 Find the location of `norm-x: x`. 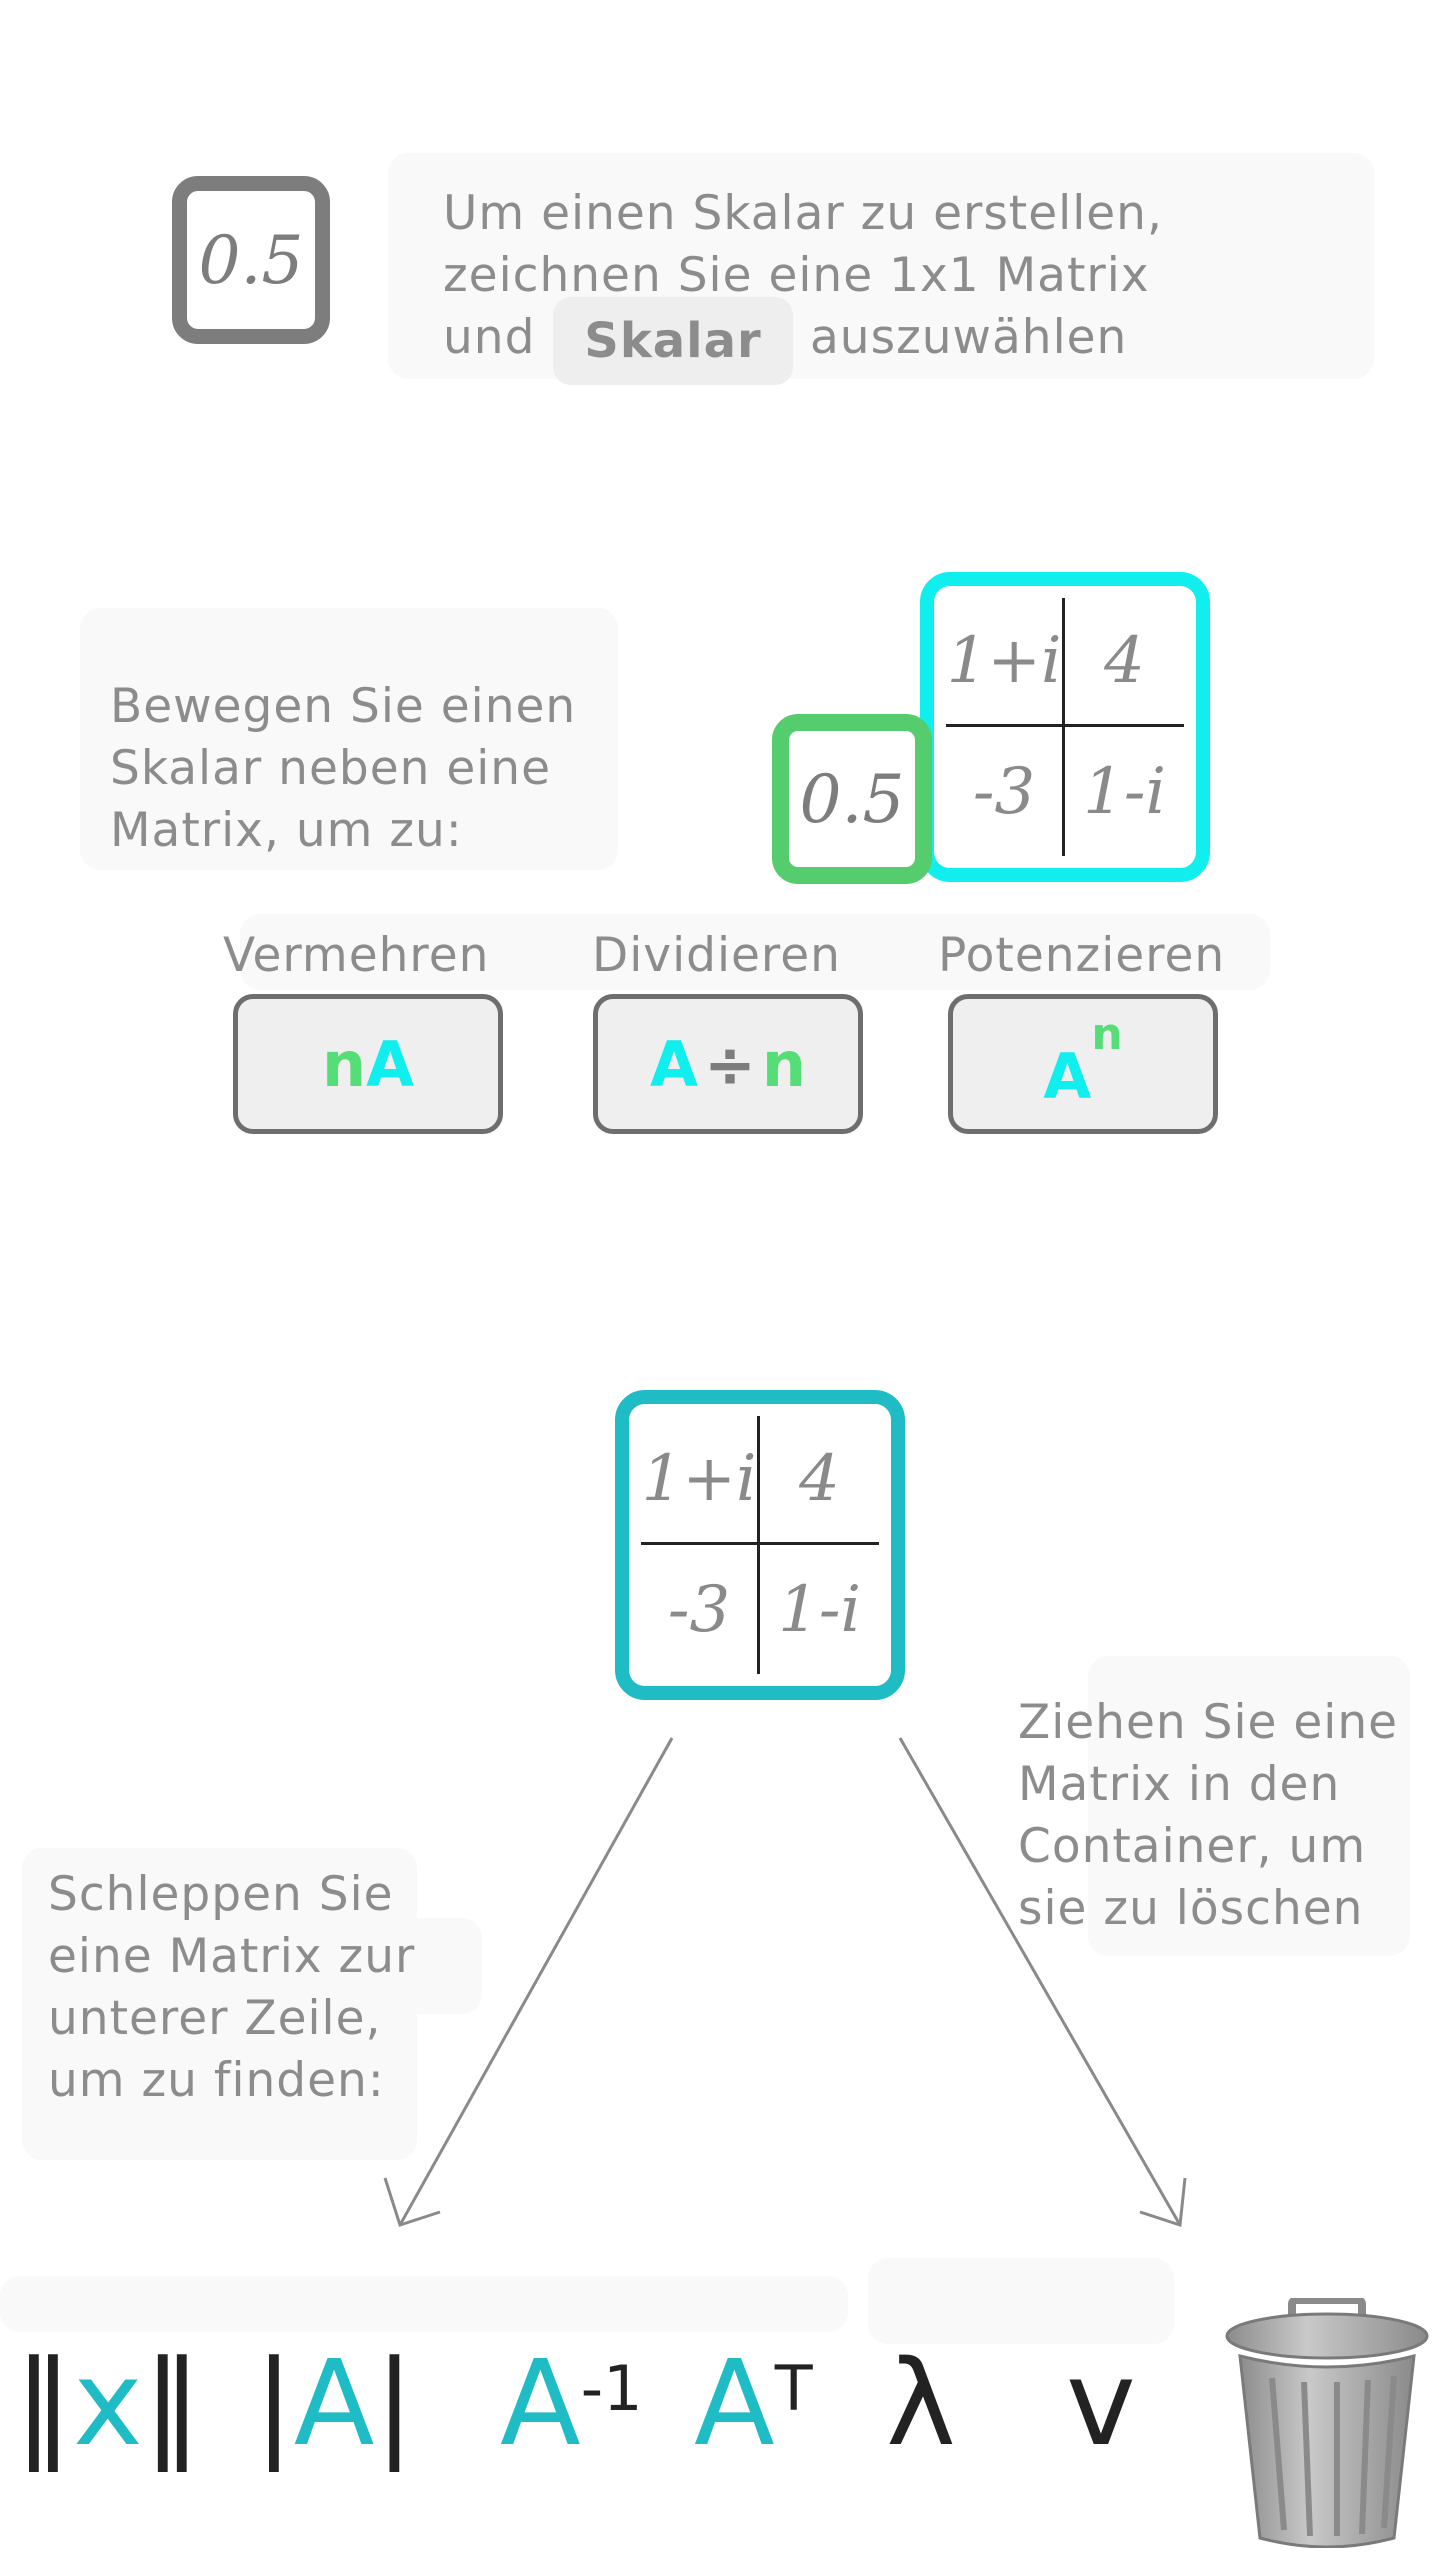

norm-x: x is located at coordinates (108, 2403).